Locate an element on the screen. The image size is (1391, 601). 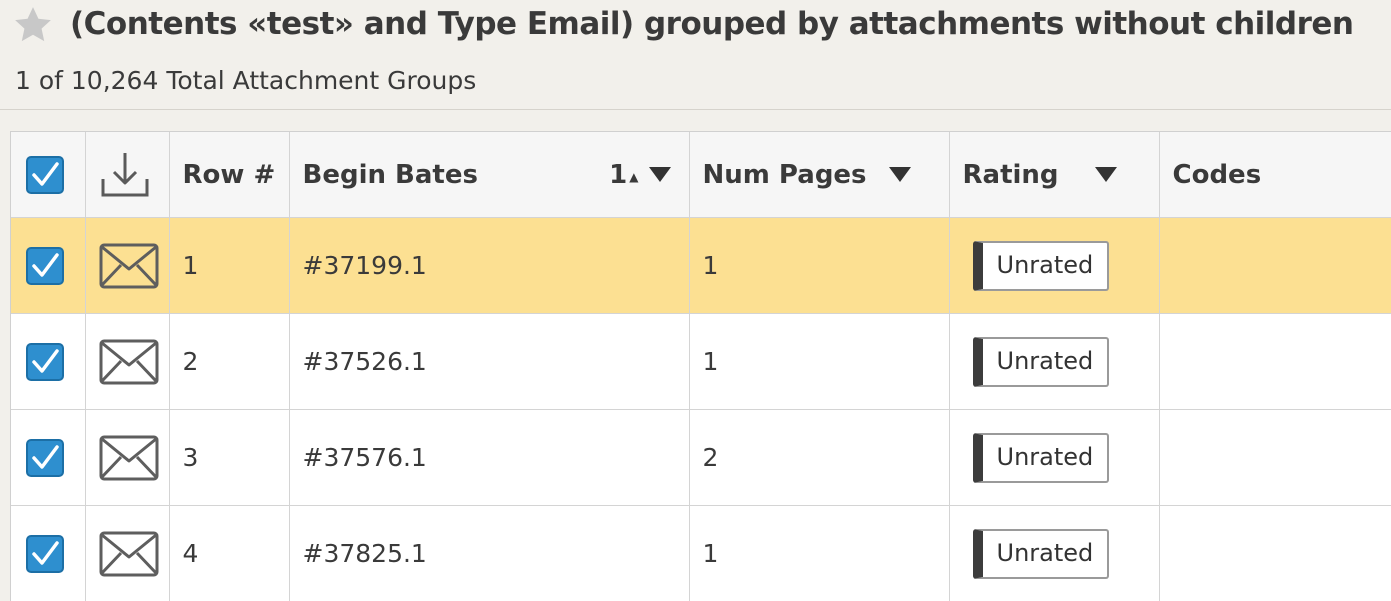
download-header is located at coordinates (127, 175).